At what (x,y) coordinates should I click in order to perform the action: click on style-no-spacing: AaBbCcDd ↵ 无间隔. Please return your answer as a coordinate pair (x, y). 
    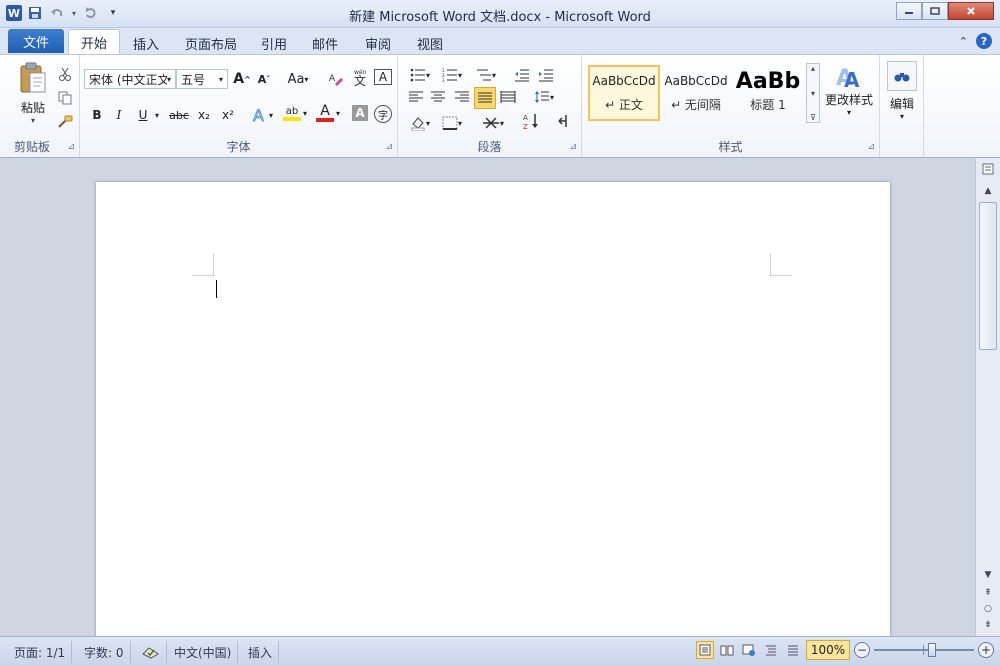
    Looking at the image, I should click on (696, 93).